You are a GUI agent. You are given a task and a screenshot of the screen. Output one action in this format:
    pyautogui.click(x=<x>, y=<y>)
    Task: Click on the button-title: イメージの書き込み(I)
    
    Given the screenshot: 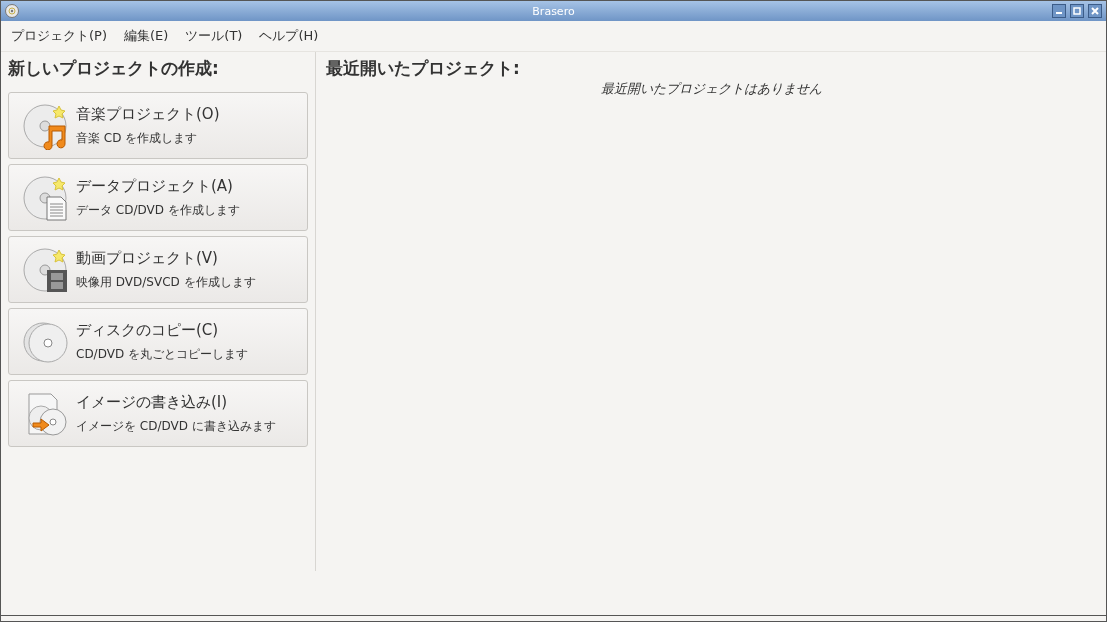 What is the action you would take?
    pyautogui.click(x=152, y=402)
    